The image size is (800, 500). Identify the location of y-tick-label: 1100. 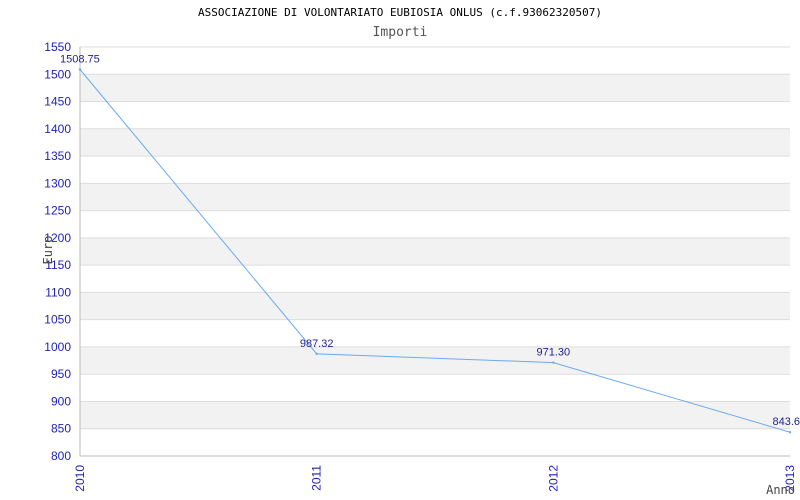
(58, 292).